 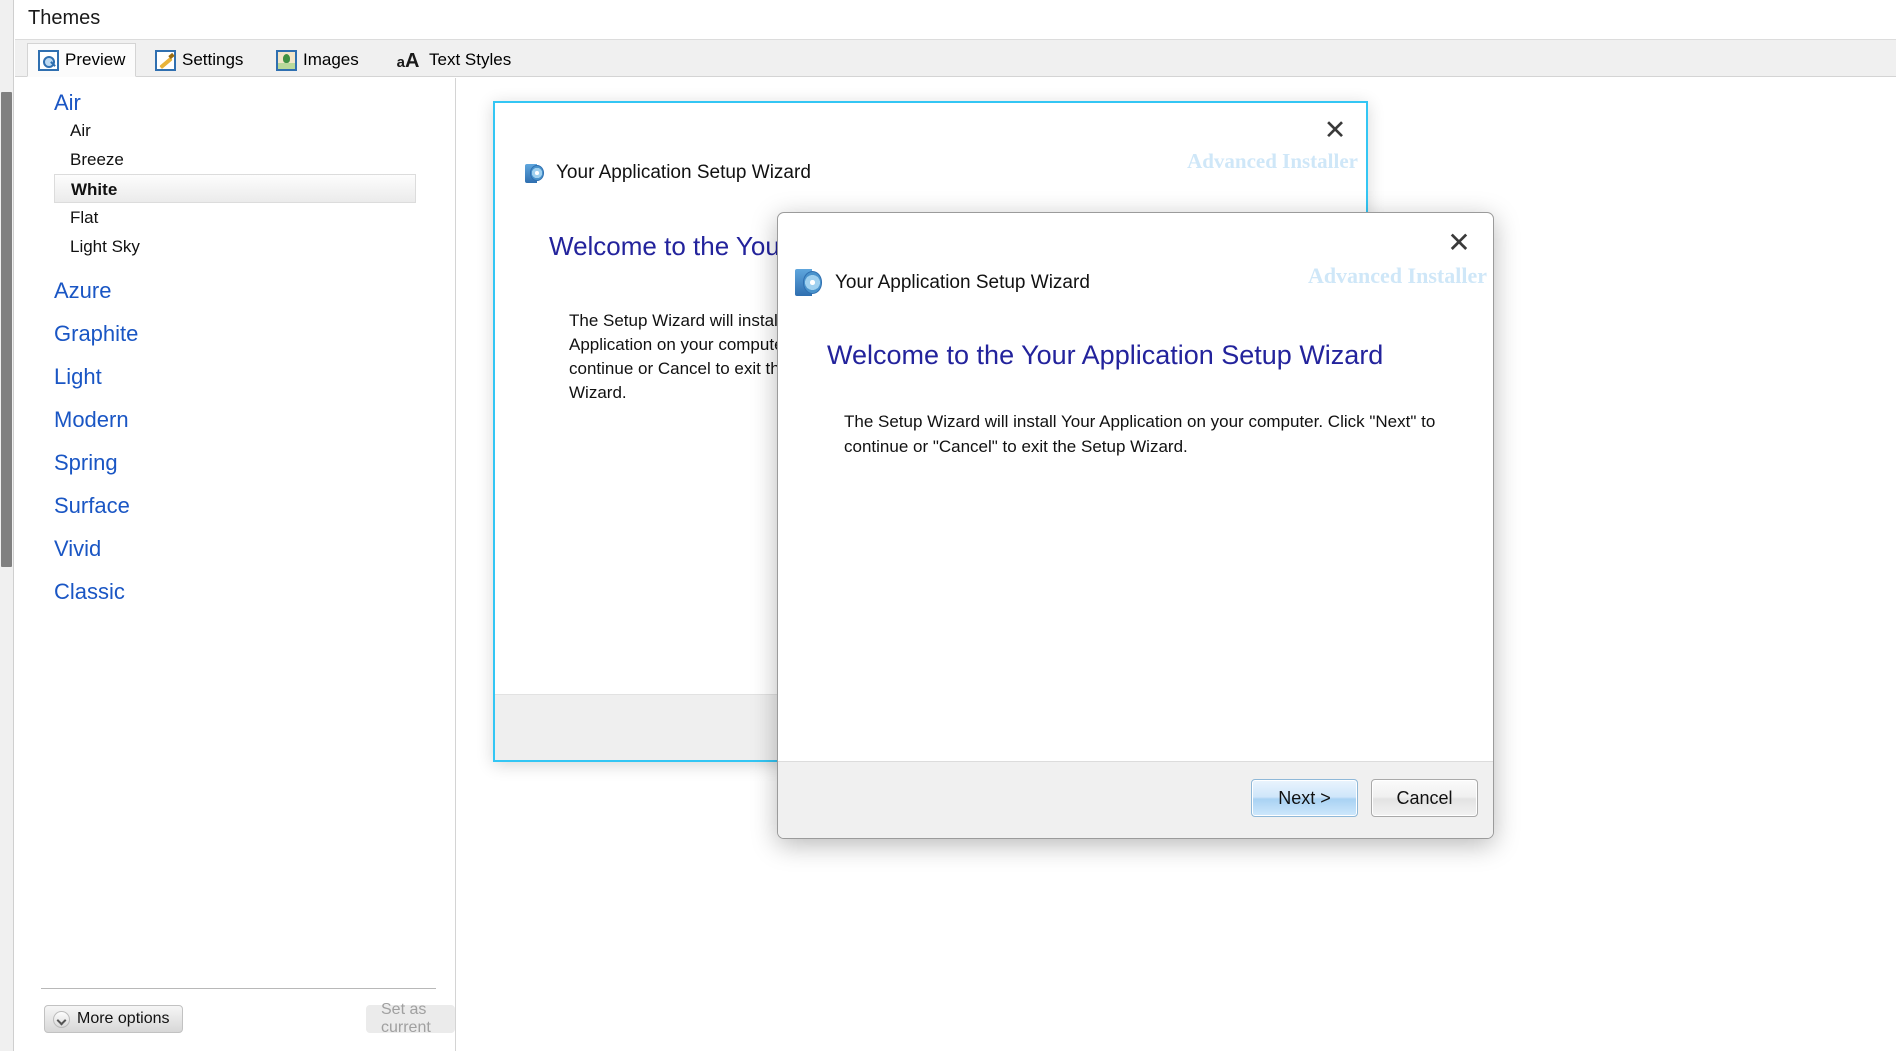 I want to click on tab-text-styles: aA Text Styles, so click(x=452, y=60).